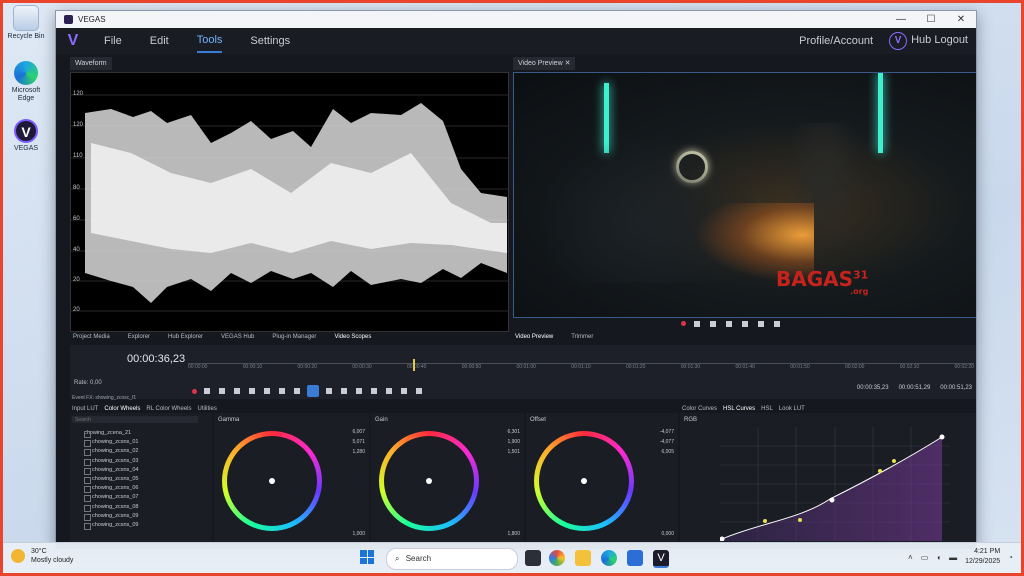 This screenshot has width=1024, height=576. What do you see at coordinates (513, 534) in the screenshot?
I see `y-value: 1,800` at bounding box center [513, 534].